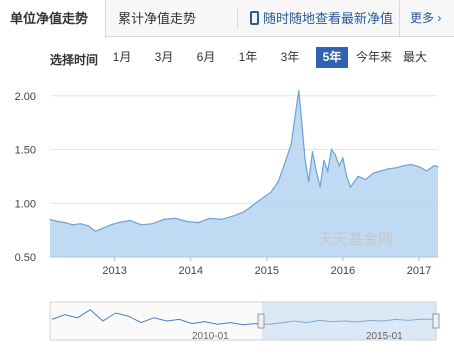 The image size is (454, 359). What do you see at coordinates (227, 324) in the screenshot?
I see `chart-navigator: 2010-01 2015-01` at bounding box center [227, 324].